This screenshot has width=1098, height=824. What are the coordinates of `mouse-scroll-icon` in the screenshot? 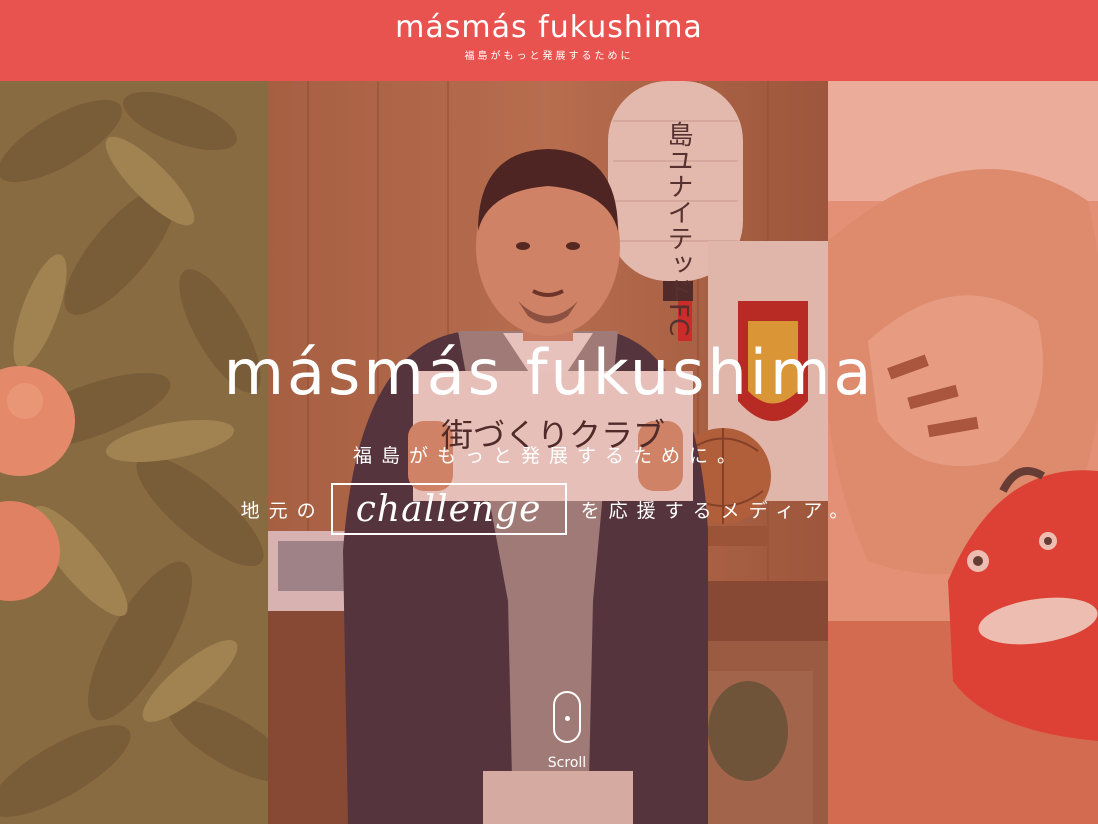 It's located at (567, 717).